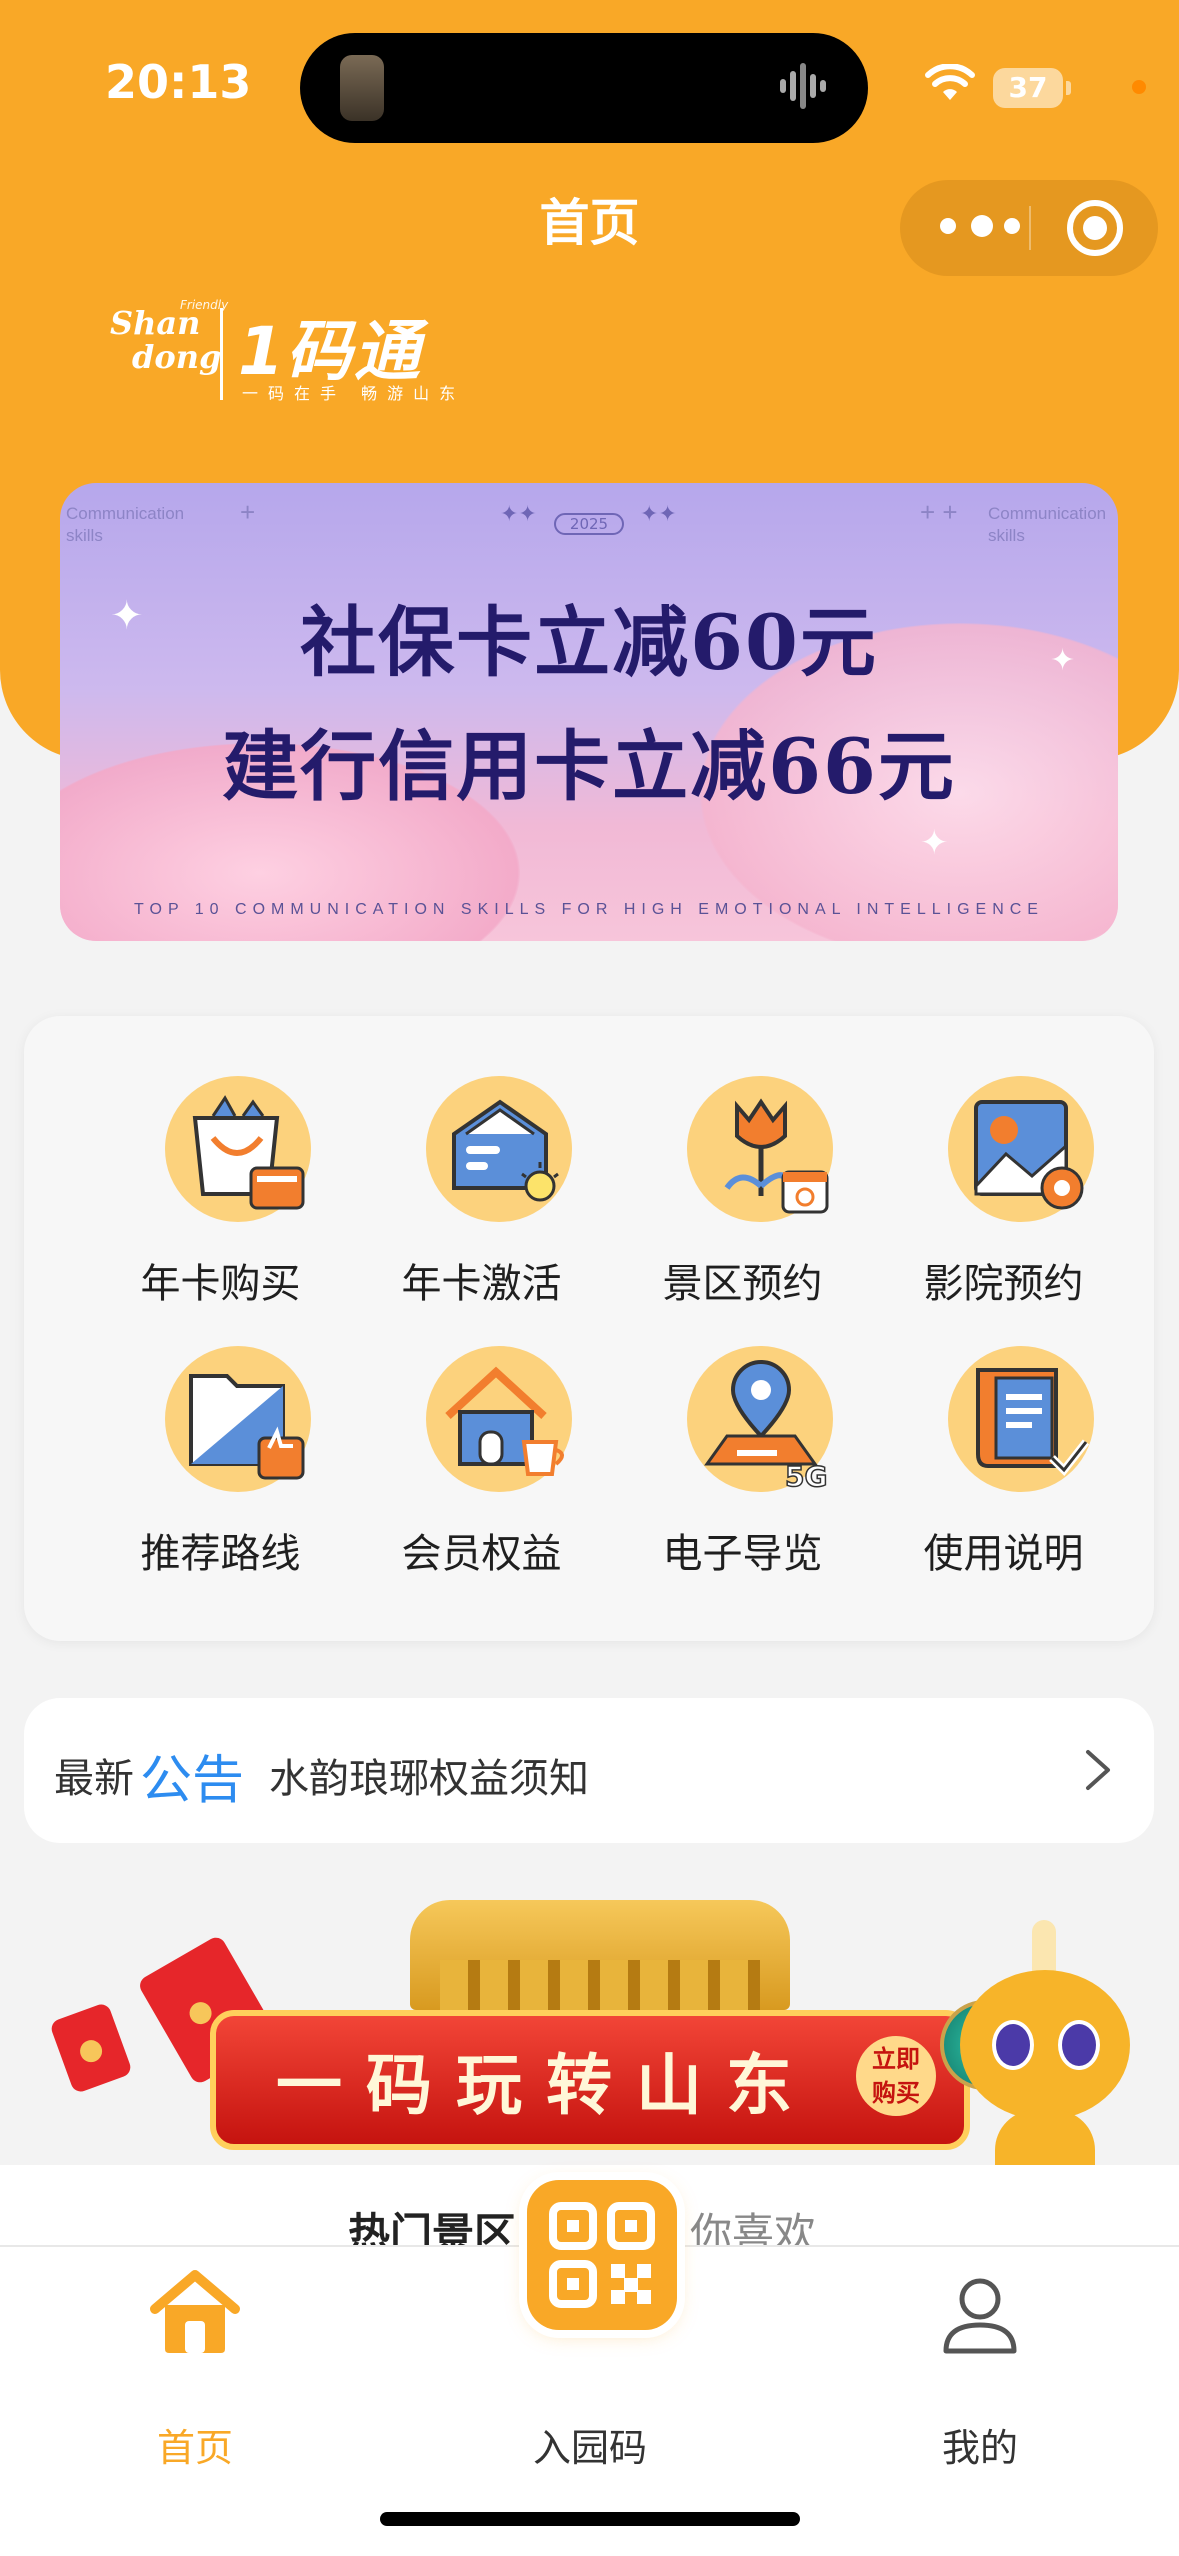 The image size is (1179, 2556). I want to click on badge-line-2: 购买, so click(896, 2093).